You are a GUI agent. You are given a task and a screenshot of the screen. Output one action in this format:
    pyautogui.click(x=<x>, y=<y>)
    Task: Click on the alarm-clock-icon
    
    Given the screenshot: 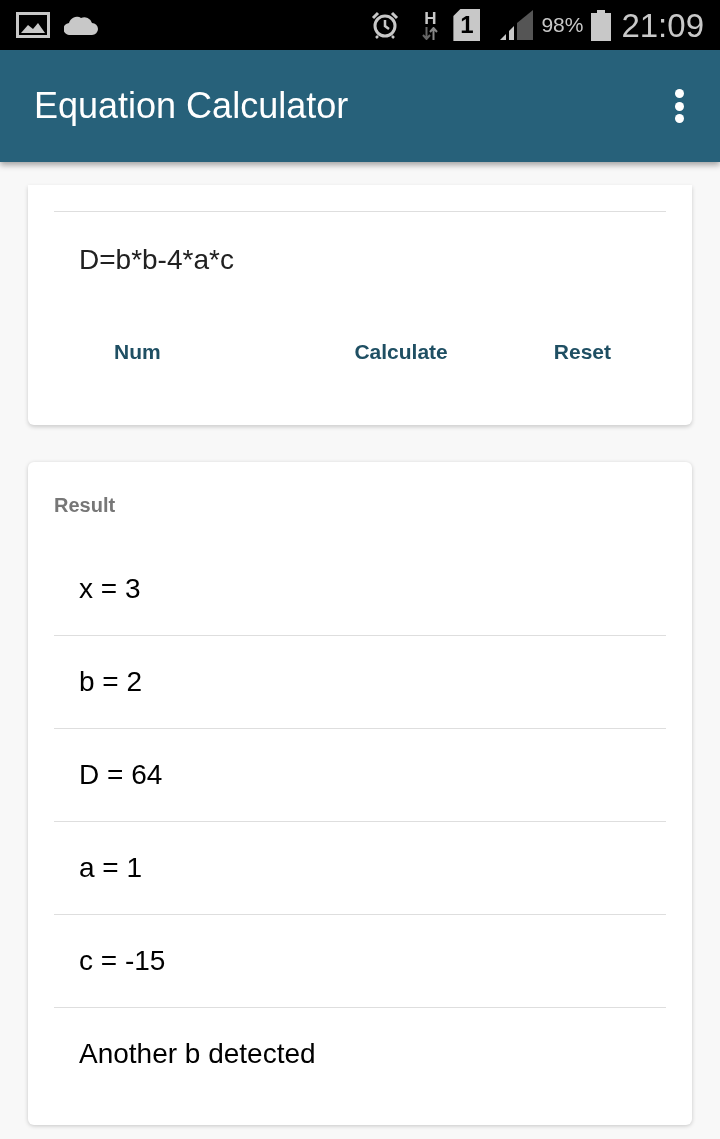 What is the action you would take?
    pyautogui.click(x=385, y=25)
    